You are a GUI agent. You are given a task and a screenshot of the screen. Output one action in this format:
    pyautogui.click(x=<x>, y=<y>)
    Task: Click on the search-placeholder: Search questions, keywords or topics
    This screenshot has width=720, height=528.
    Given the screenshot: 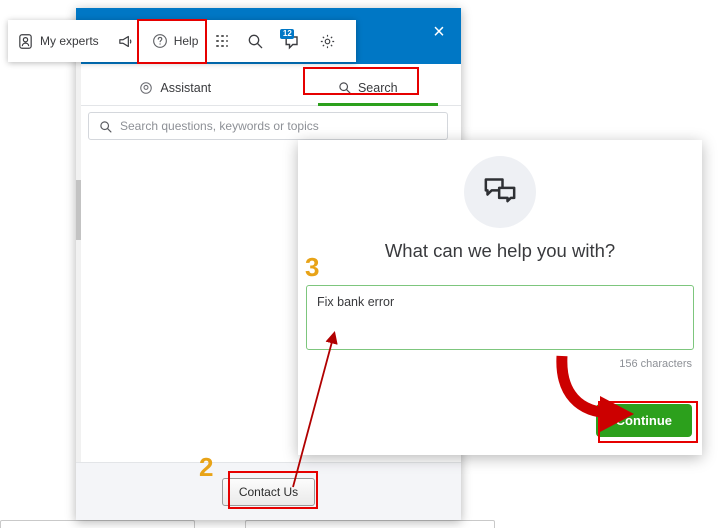 What is the action you would take?
    pyautogui.click(x=219, y=126)
    